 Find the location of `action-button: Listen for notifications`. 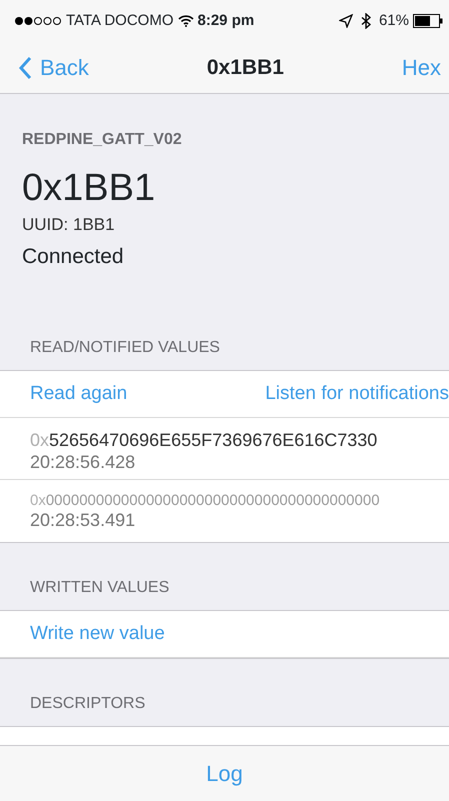

action-button: Listen for notifications is located at coordinates (357, 394).